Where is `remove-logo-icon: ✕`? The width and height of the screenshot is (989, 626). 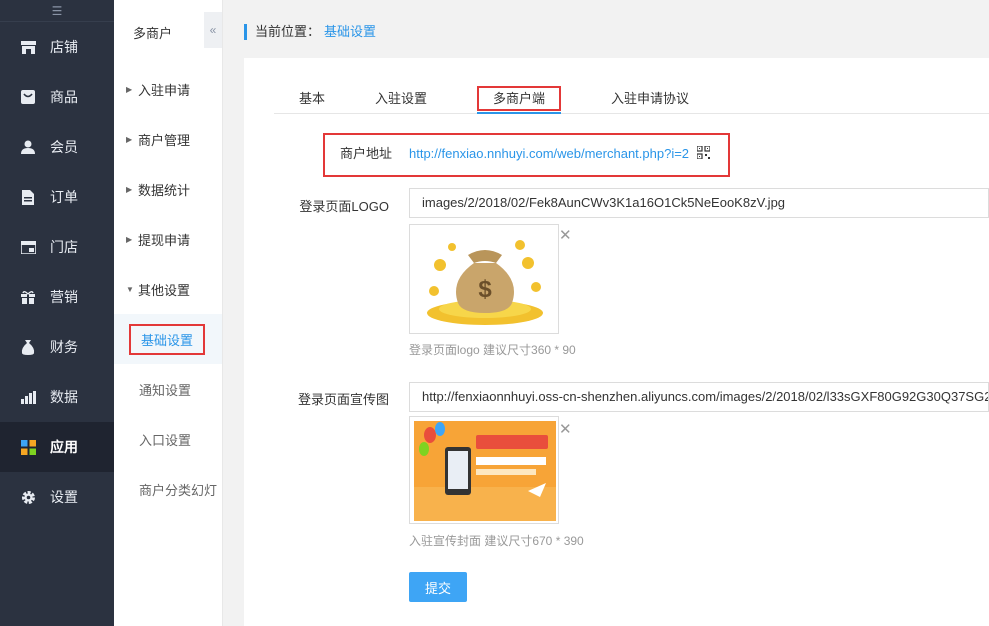 remove-logo-icon: ✕ is located at coordinates (565, 235).